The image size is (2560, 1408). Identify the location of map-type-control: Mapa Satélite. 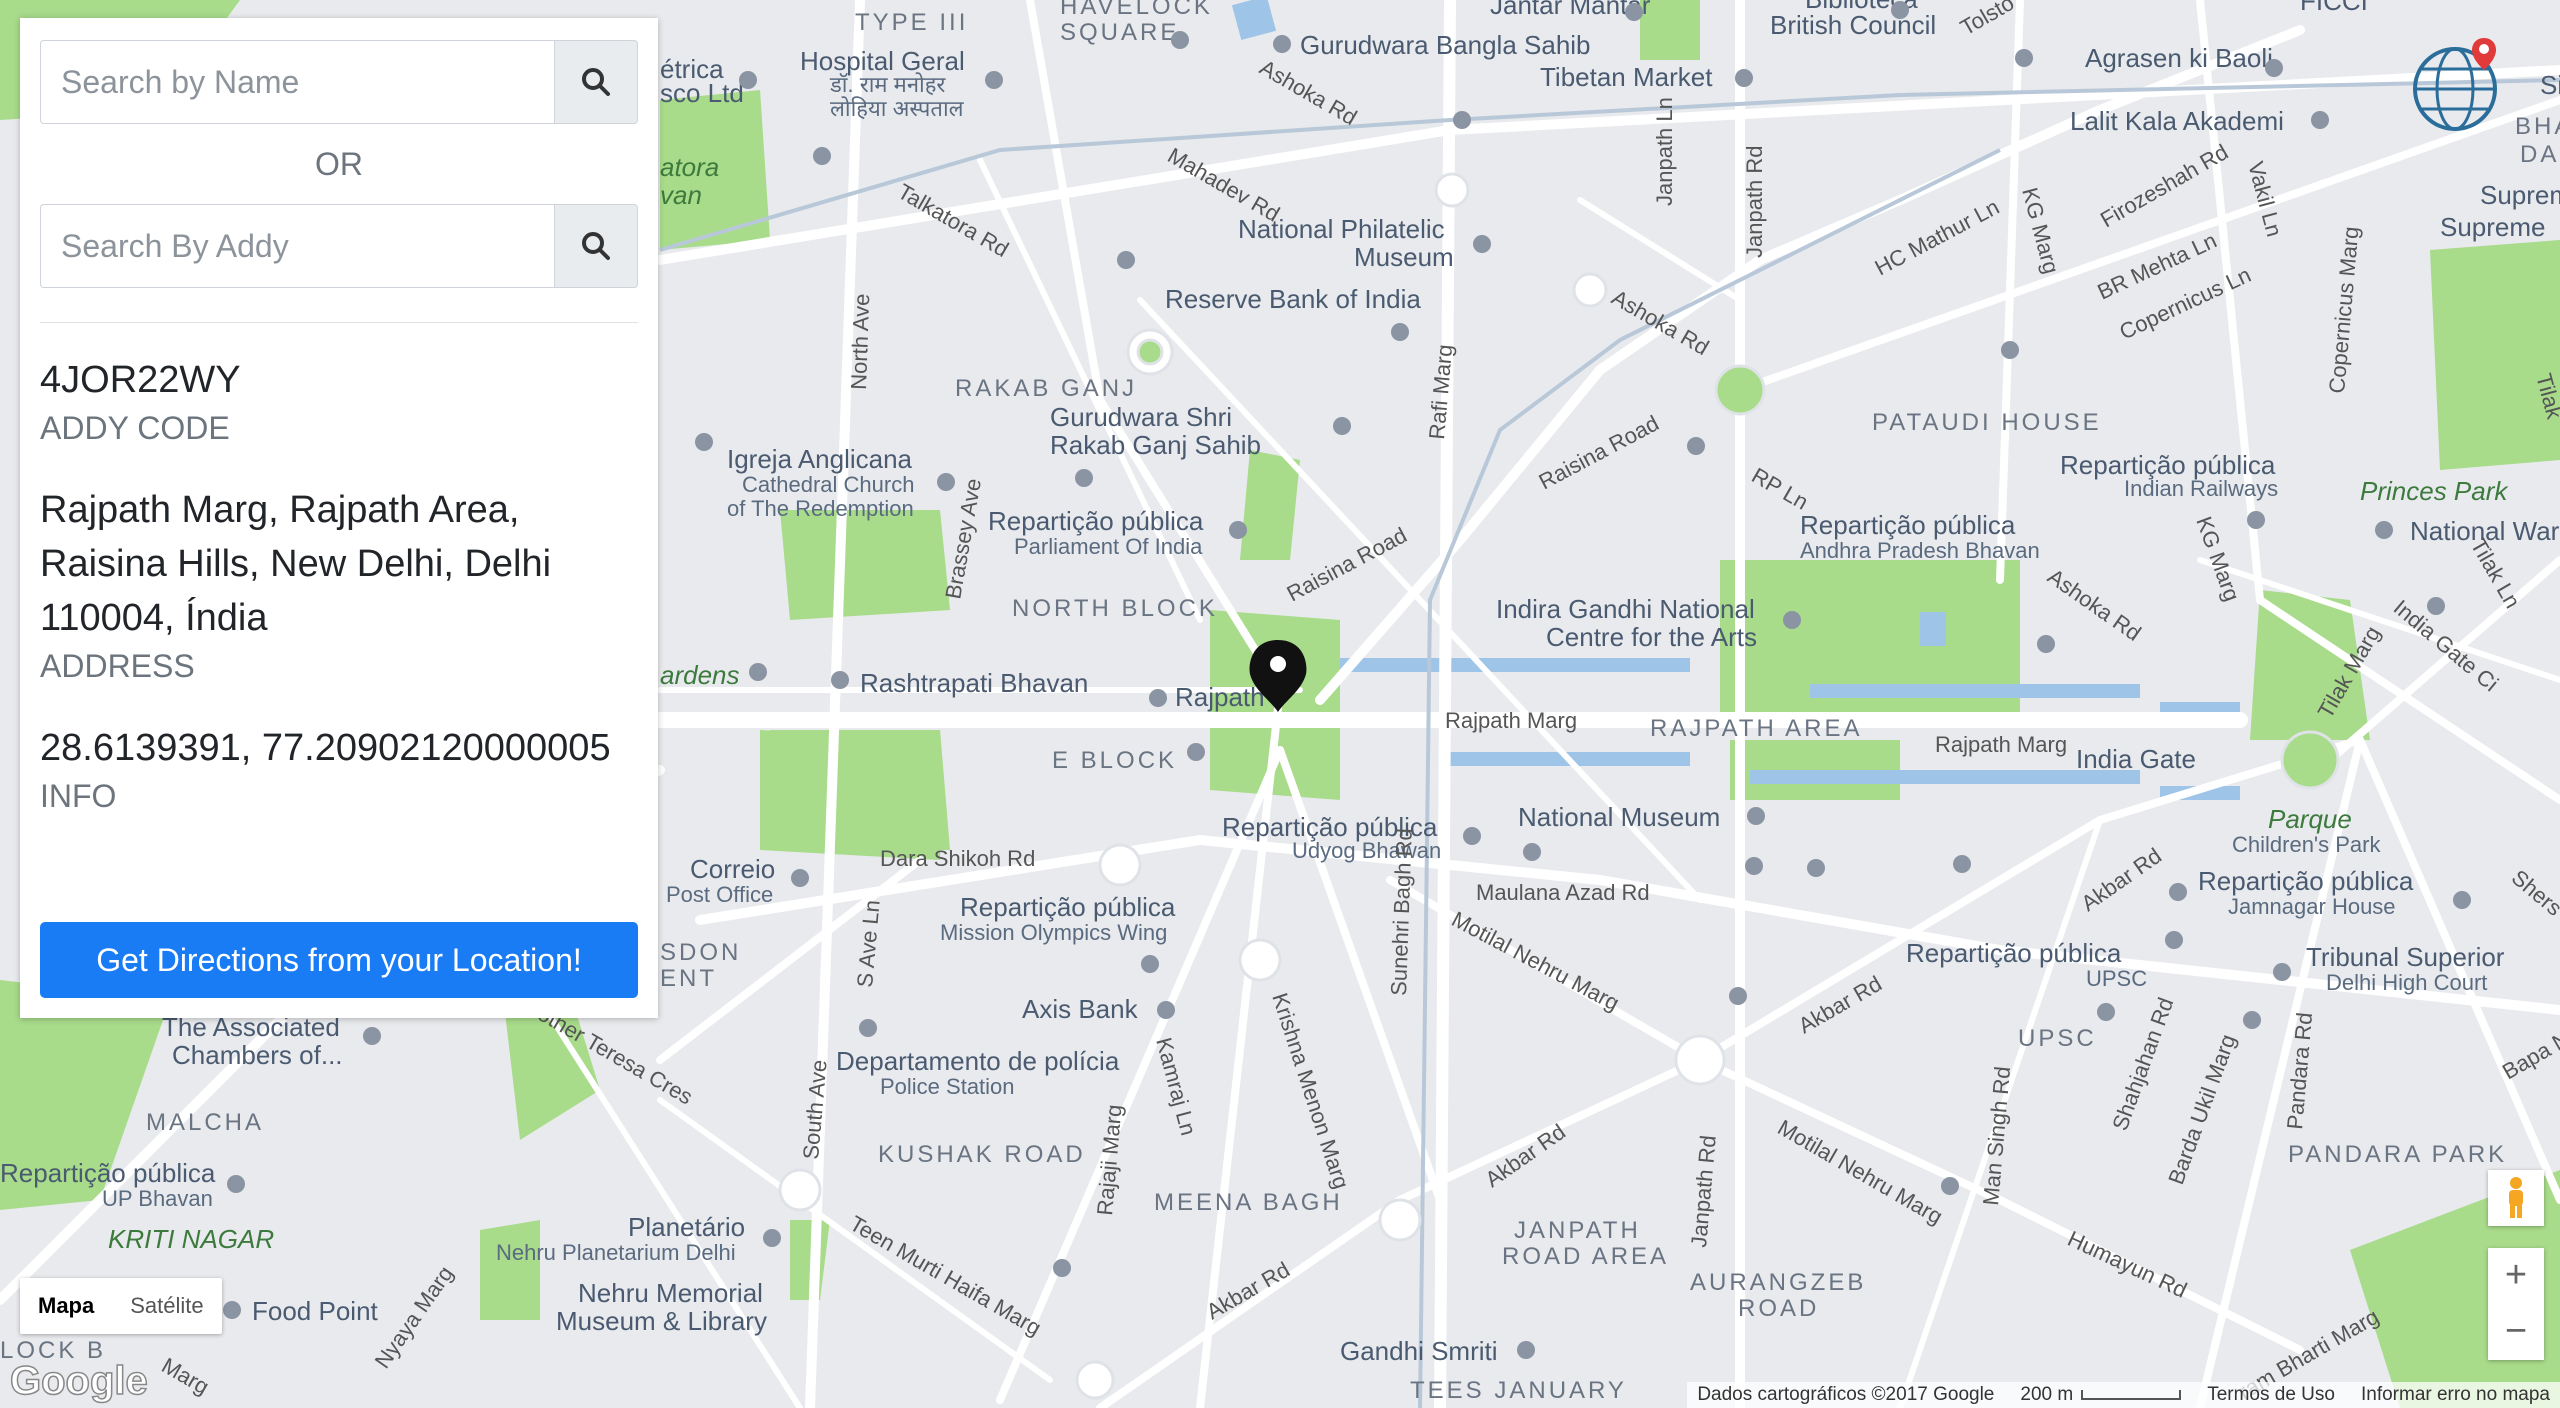
(121, 1306).